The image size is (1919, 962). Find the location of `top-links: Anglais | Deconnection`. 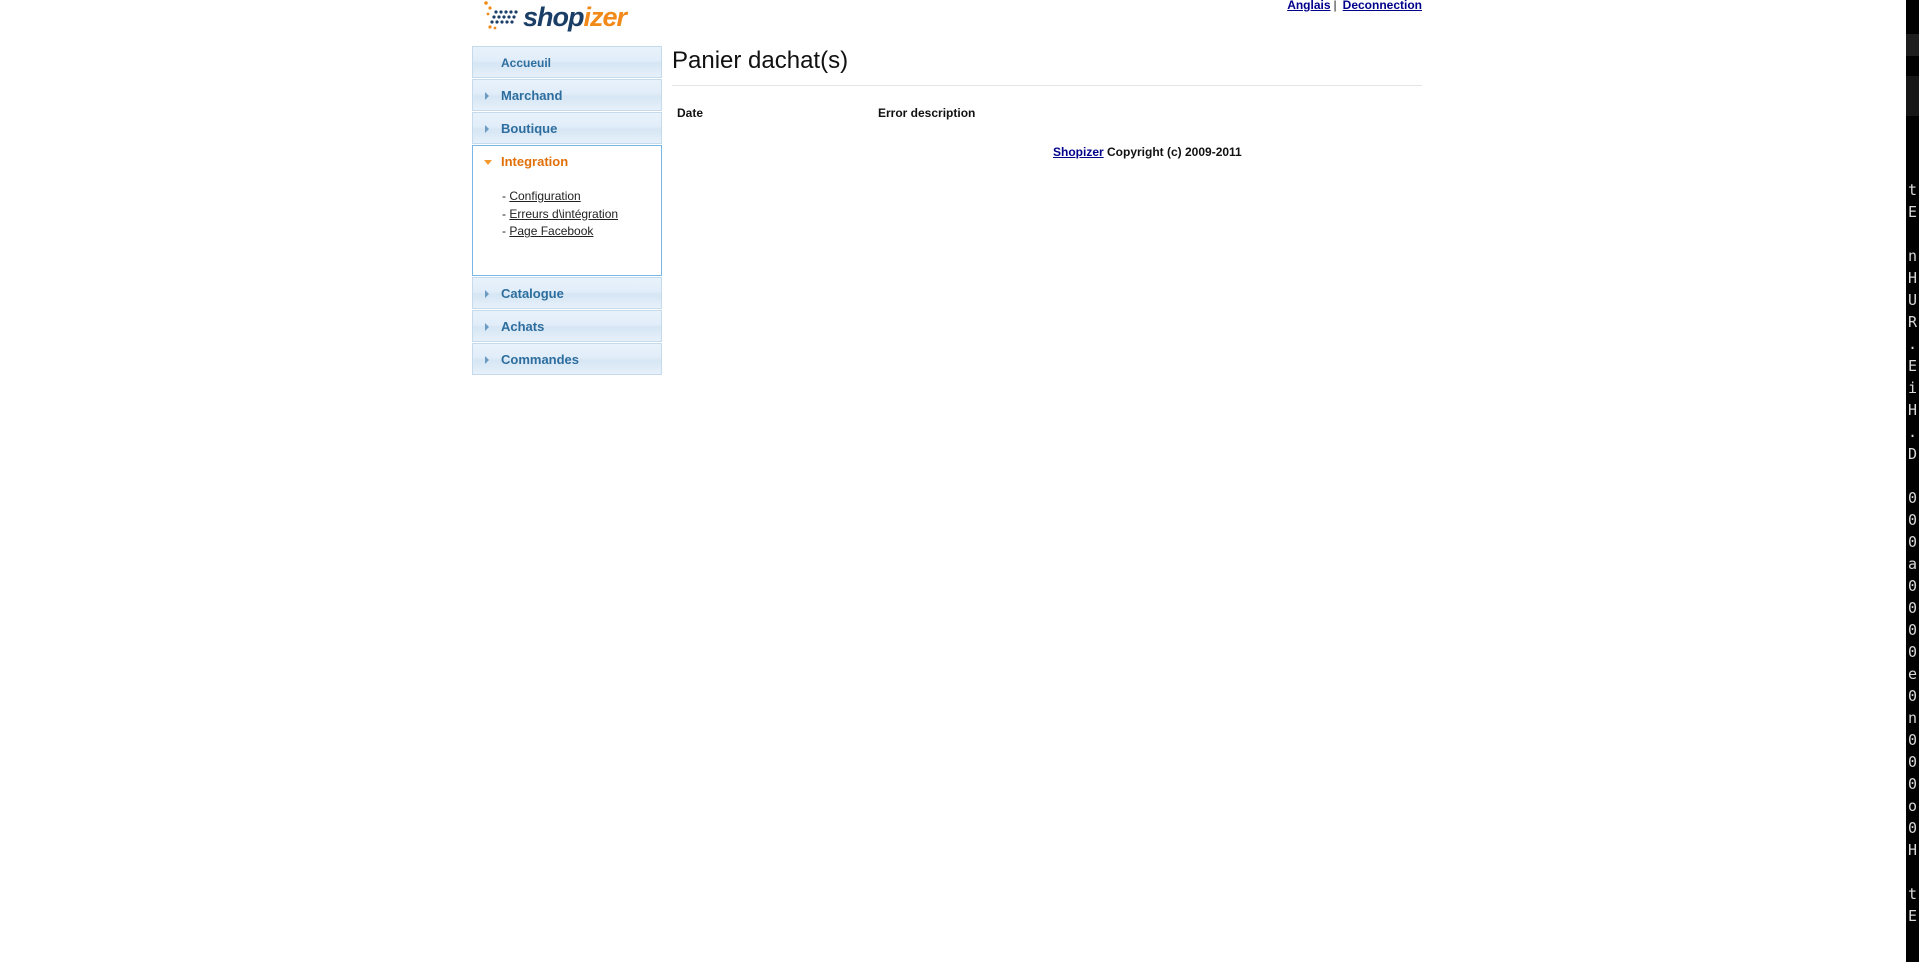

top-links: Anglais | Deconnection is located at coordinates (1354, 6).